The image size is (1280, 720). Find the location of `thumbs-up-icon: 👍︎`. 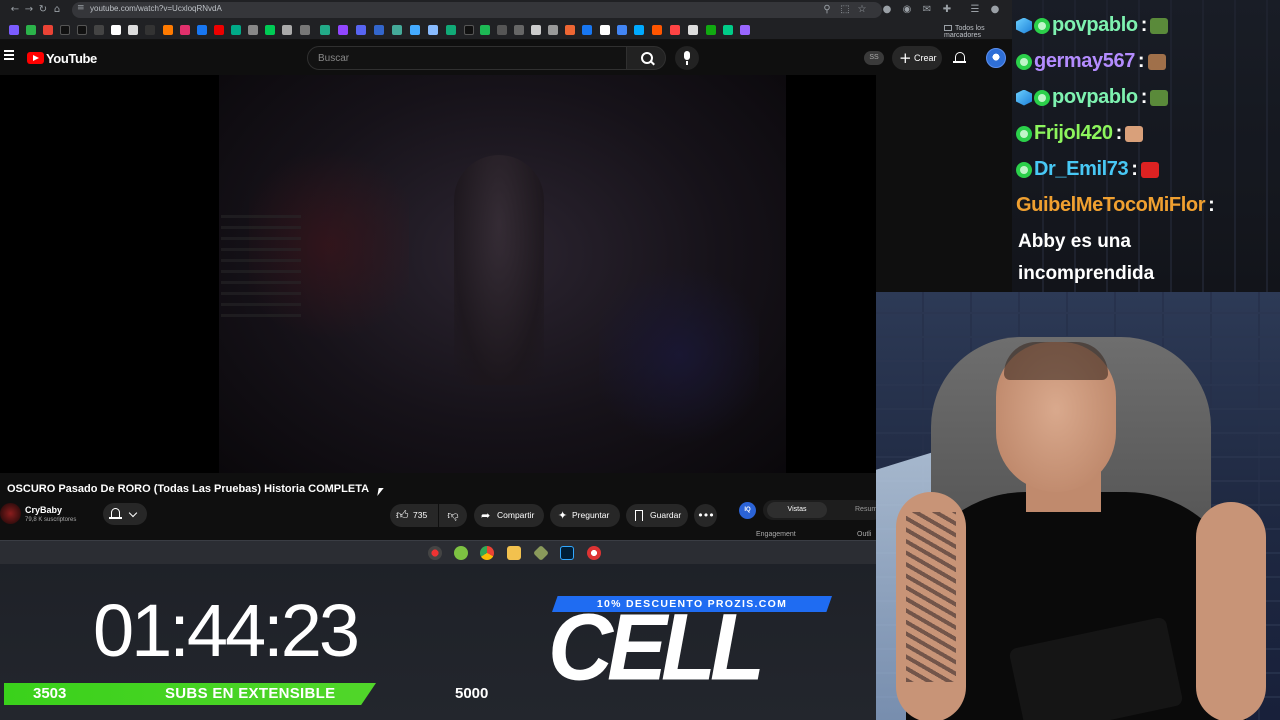

thumbs-up-icon: 👍︎ is located at coordinates (402, 515).